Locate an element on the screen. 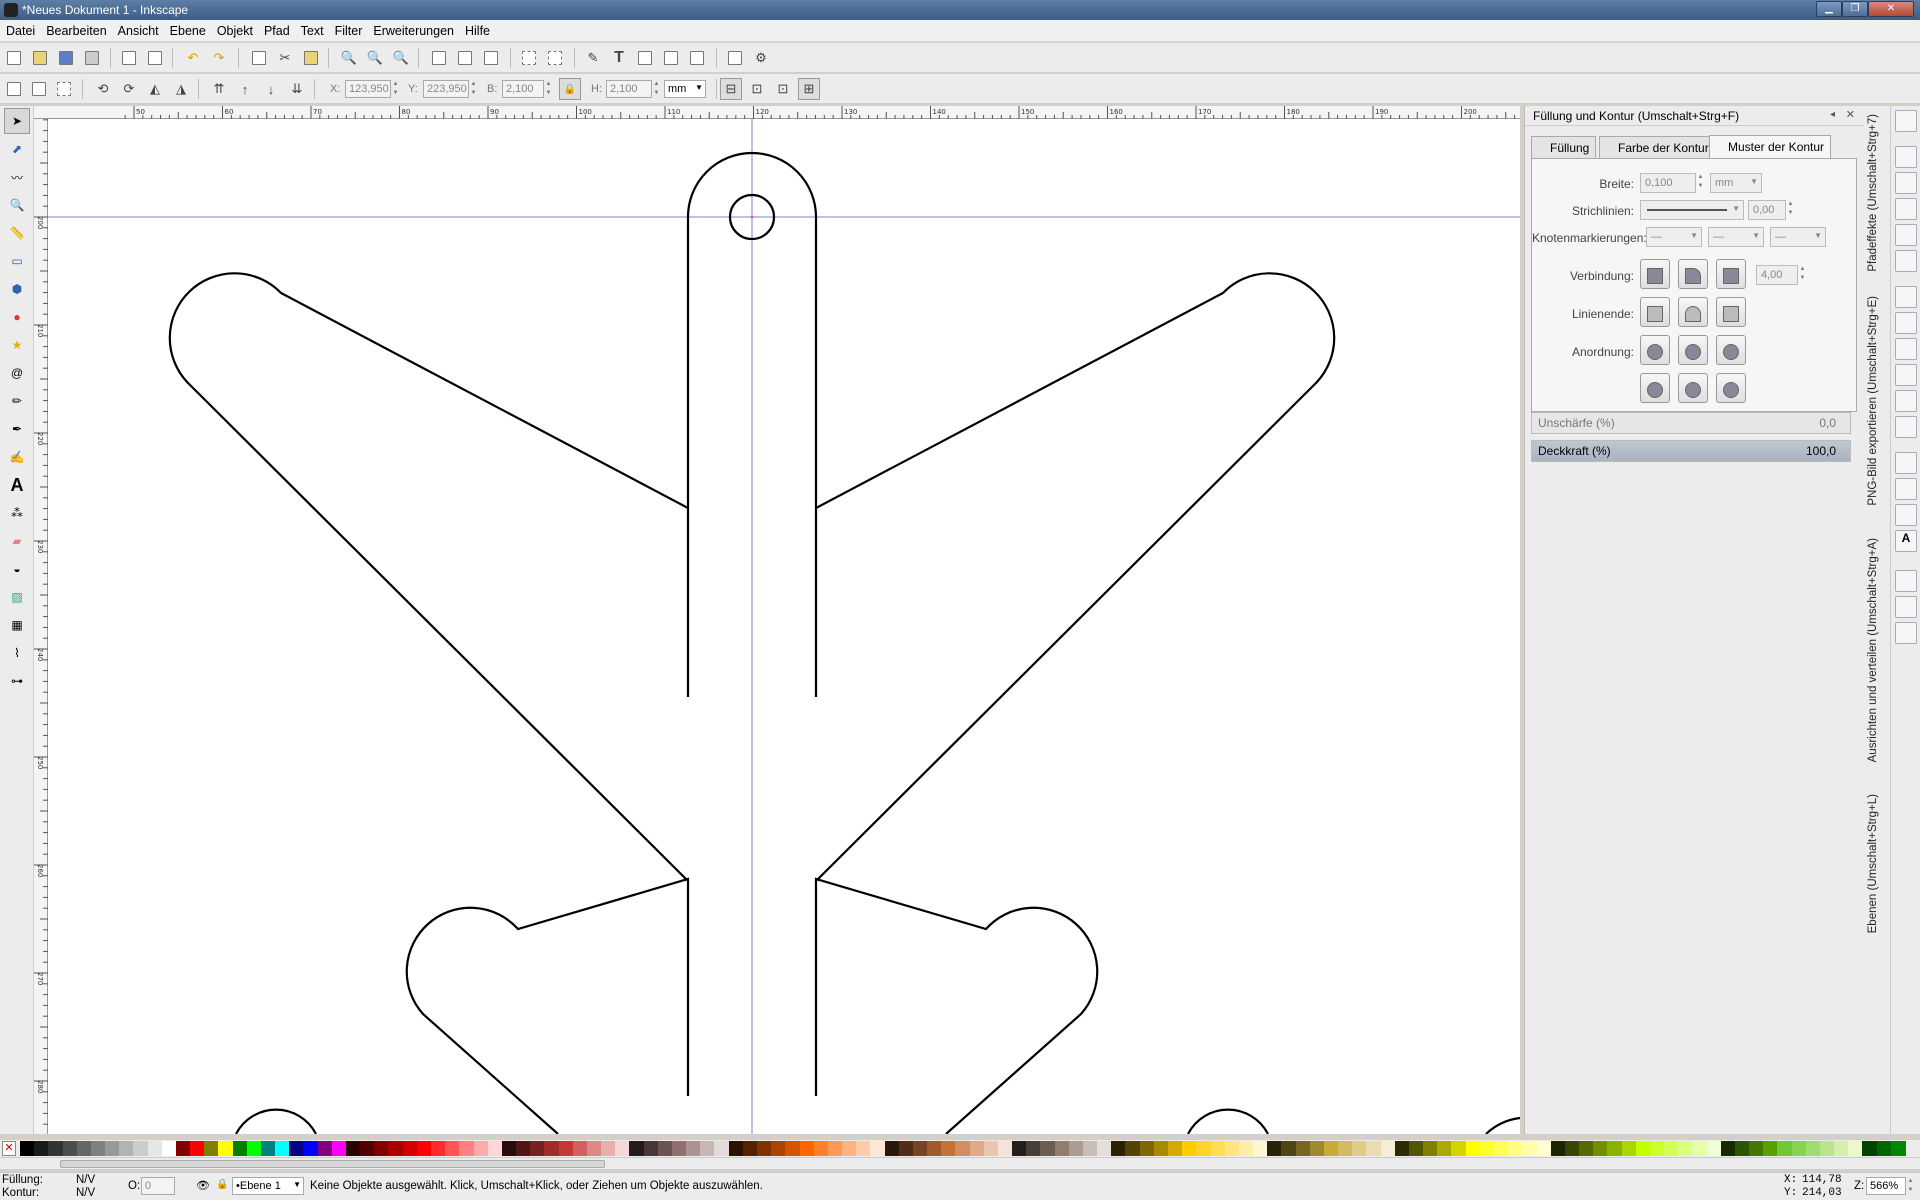  horizontal-scrollbar is located at coordinates (960, 1163).